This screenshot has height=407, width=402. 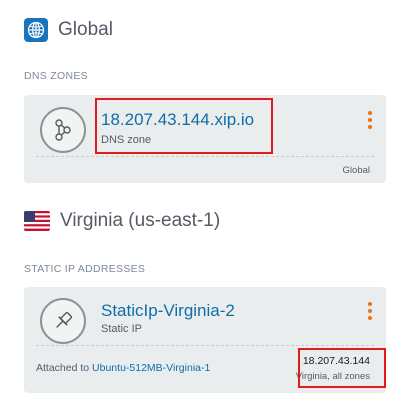 I want to click on global-region-header: Global, so click(x=68, y=30).